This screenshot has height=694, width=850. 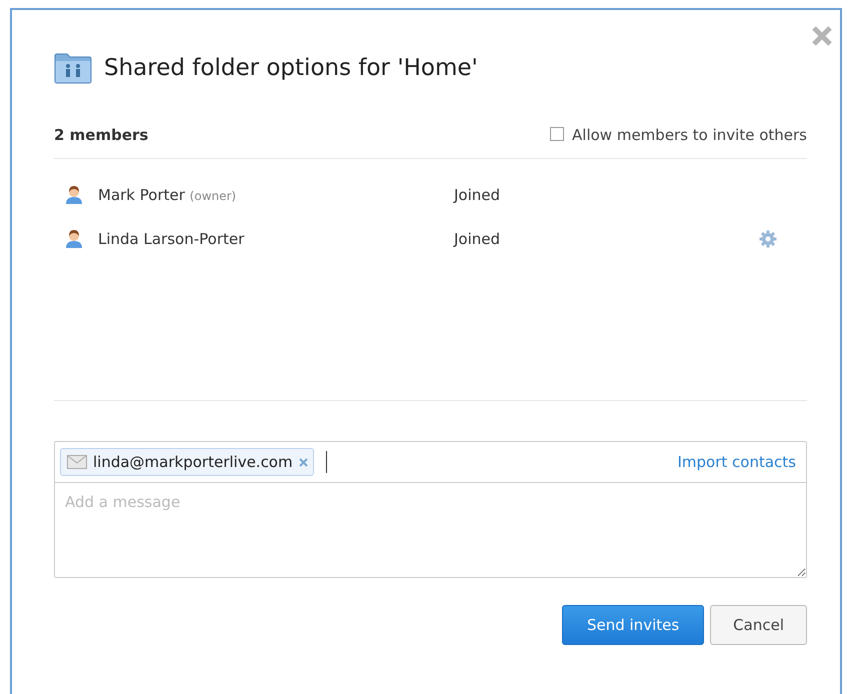 I want to click on email-token: linda@markporterlive.com, so click(x=187, y=462).